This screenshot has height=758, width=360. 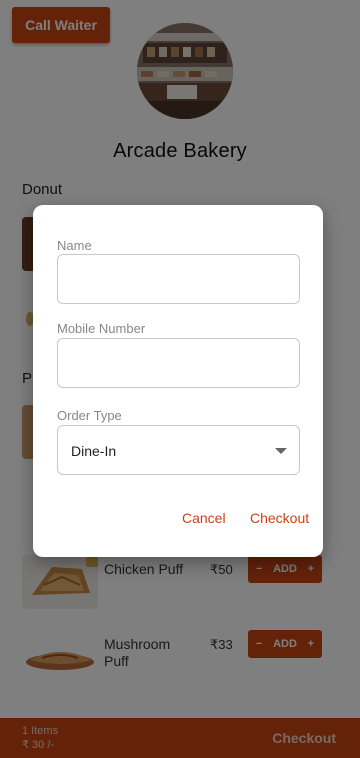 I want to click on name-field-box, so click(x=178, y=279).